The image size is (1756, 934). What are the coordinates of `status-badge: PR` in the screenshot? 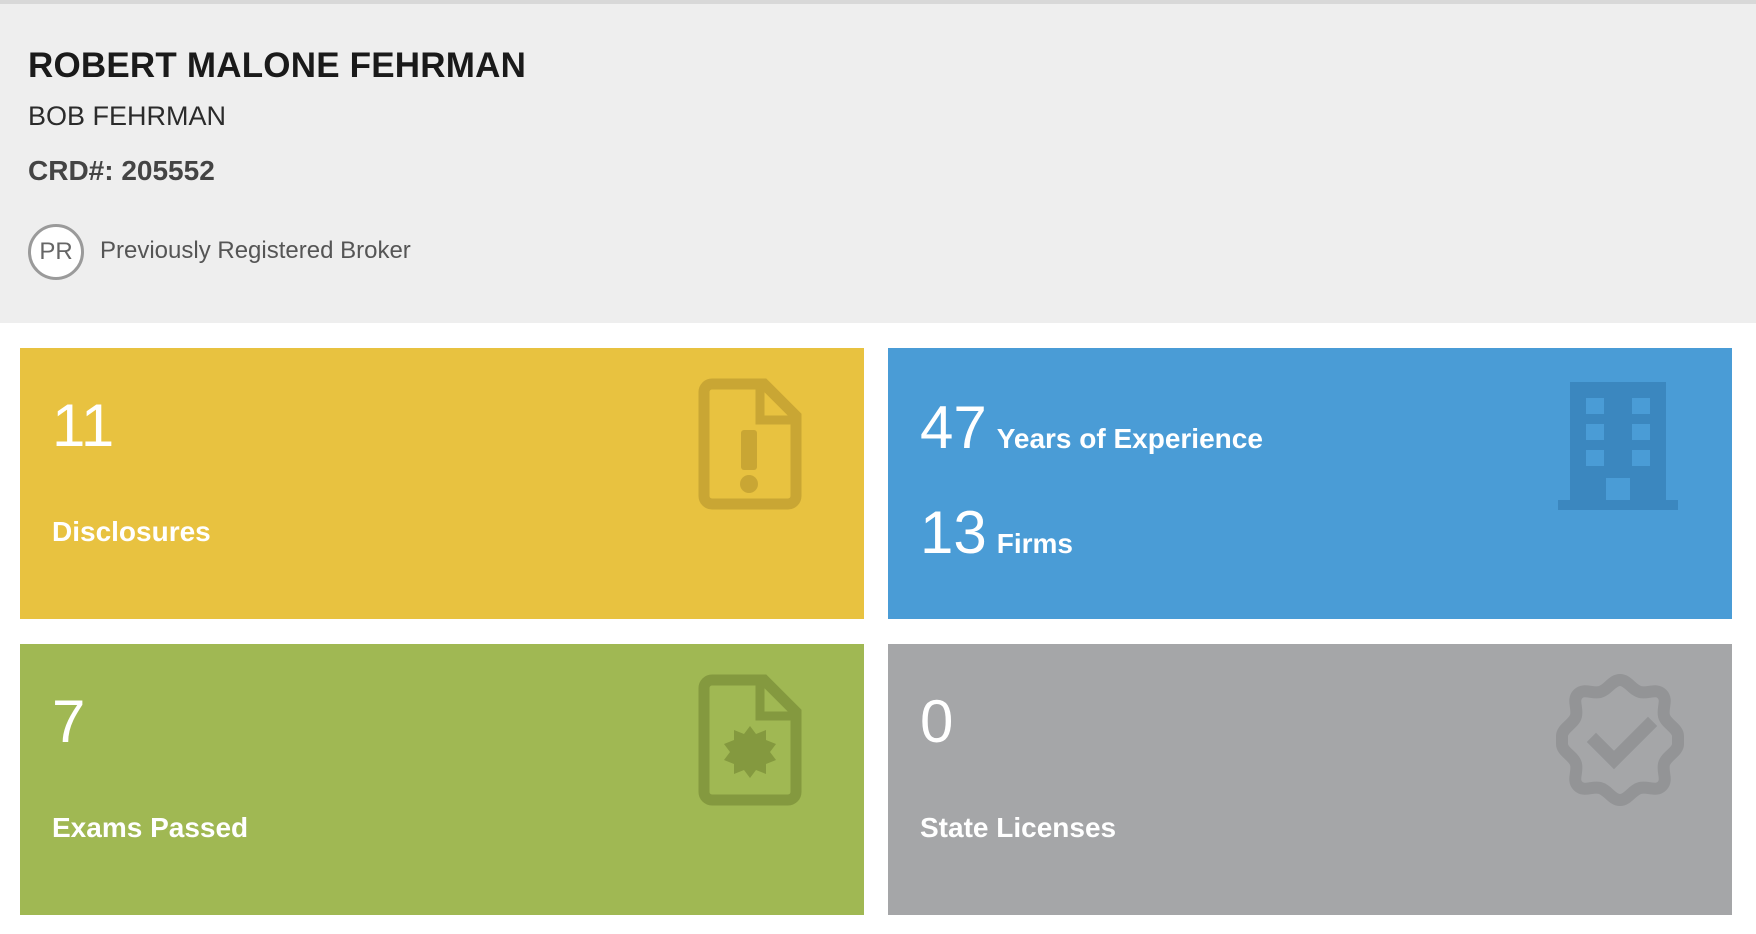 It's located at (56, 252).